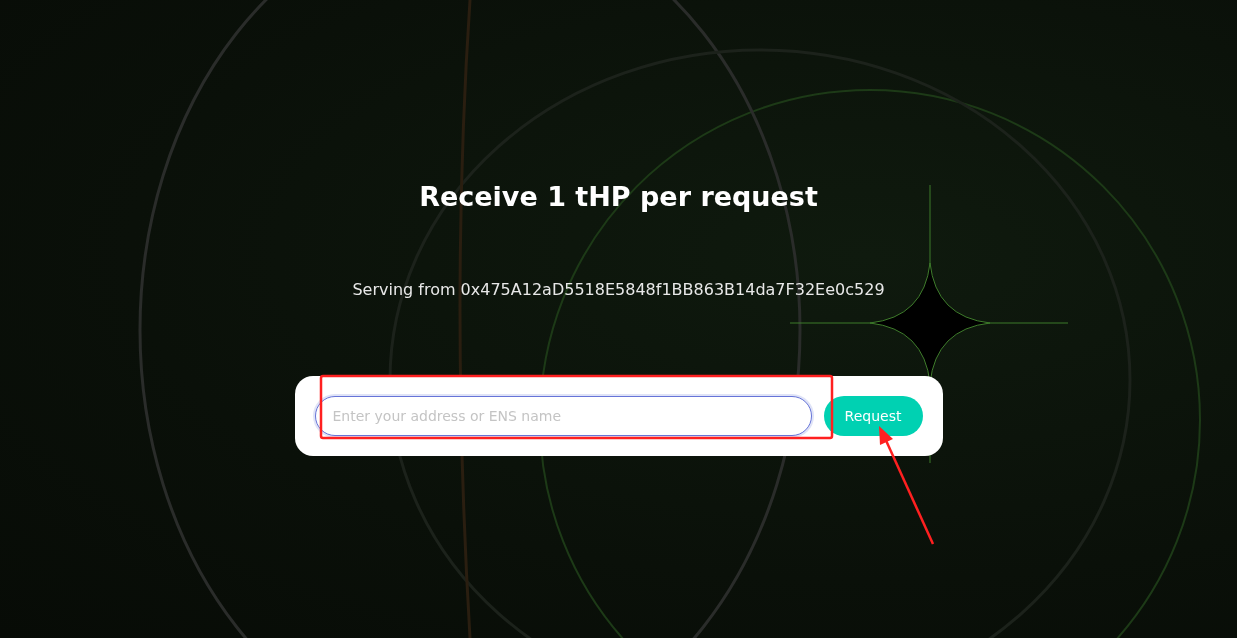  I want to click on page-heading: Receive 1 tHP per request, so click(618, 197).